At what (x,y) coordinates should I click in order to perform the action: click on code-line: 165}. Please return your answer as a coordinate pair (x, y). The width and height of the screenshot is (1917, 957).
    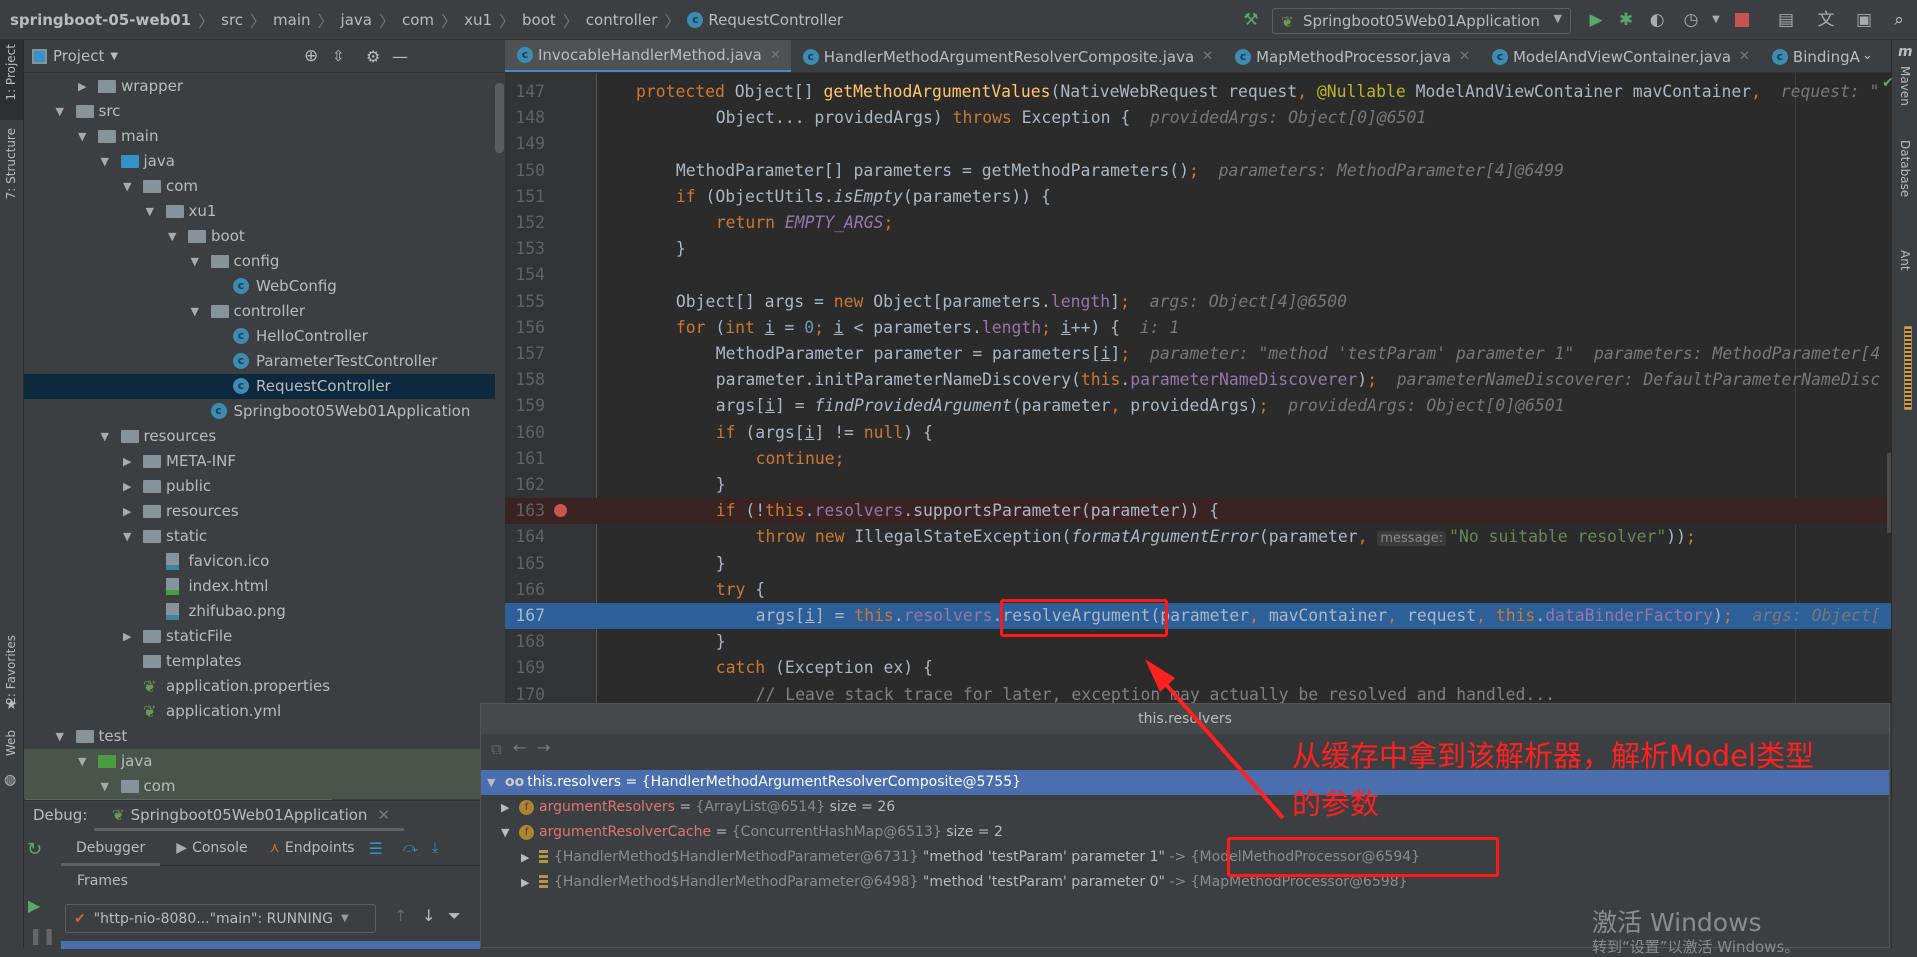
    Looking at the image, I should click on (1198, 564).